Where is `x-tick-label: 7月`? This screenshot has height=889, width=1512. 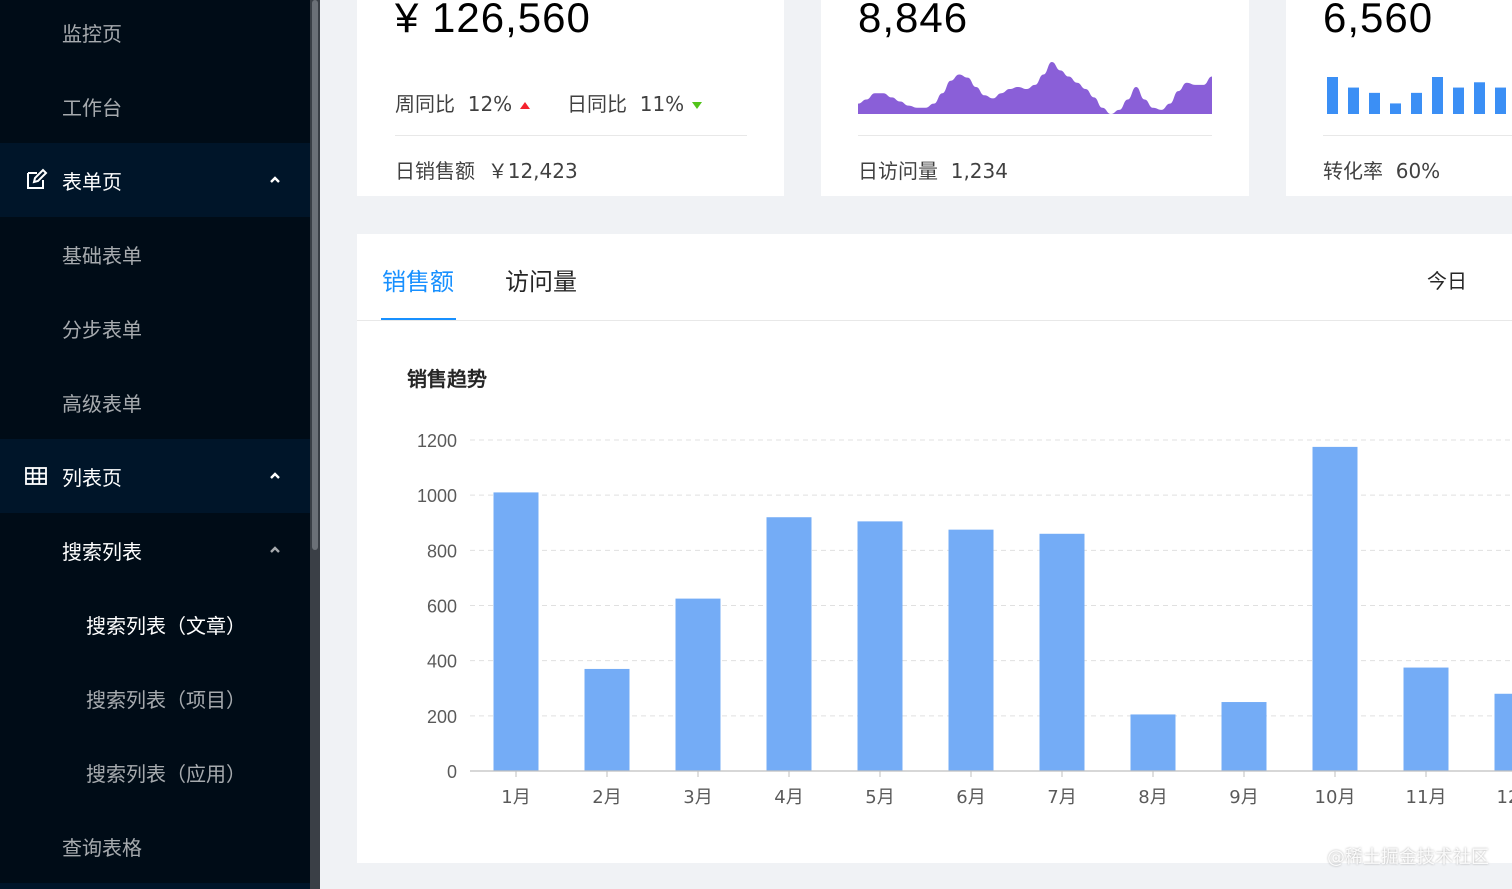
x-tick-label: 7月 is located at coordinates (1061, 797).